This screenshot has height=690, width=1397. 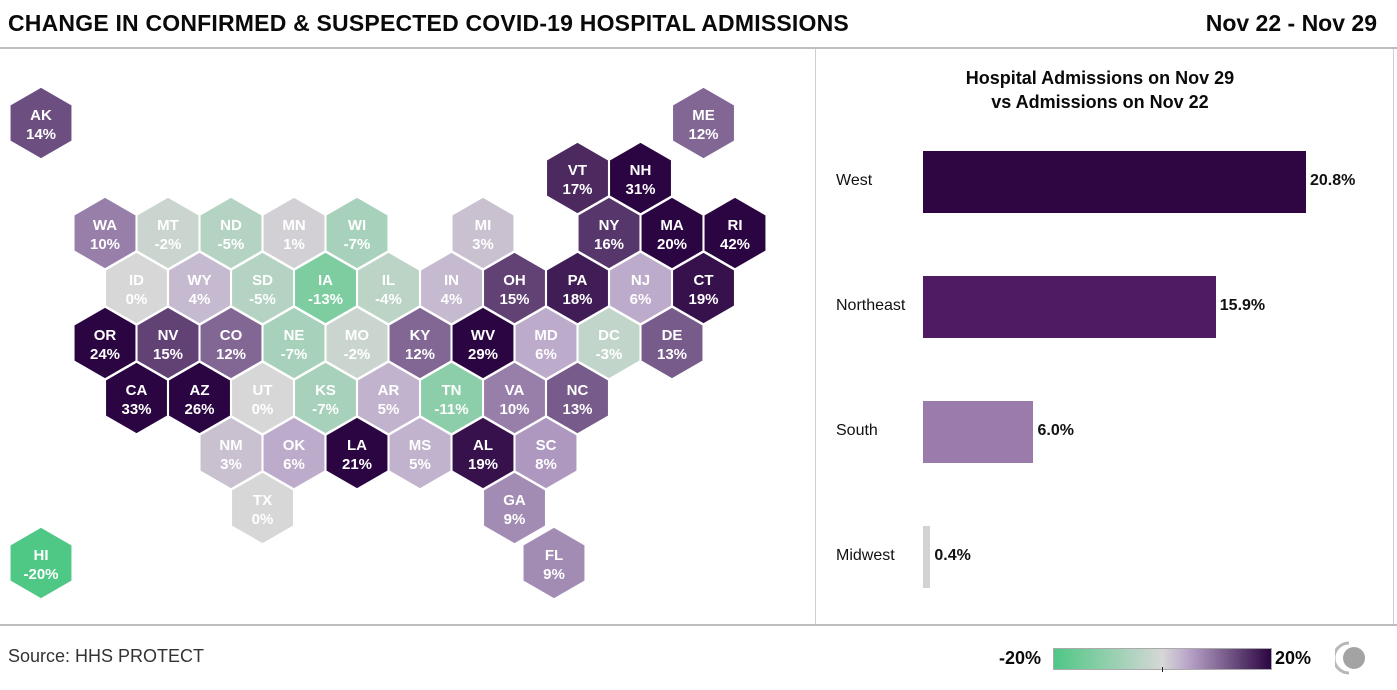 What do you see at coordinates (262, 280) in the screenshot?
I see `state-code-label: SD` at bounding box center [262, 280].